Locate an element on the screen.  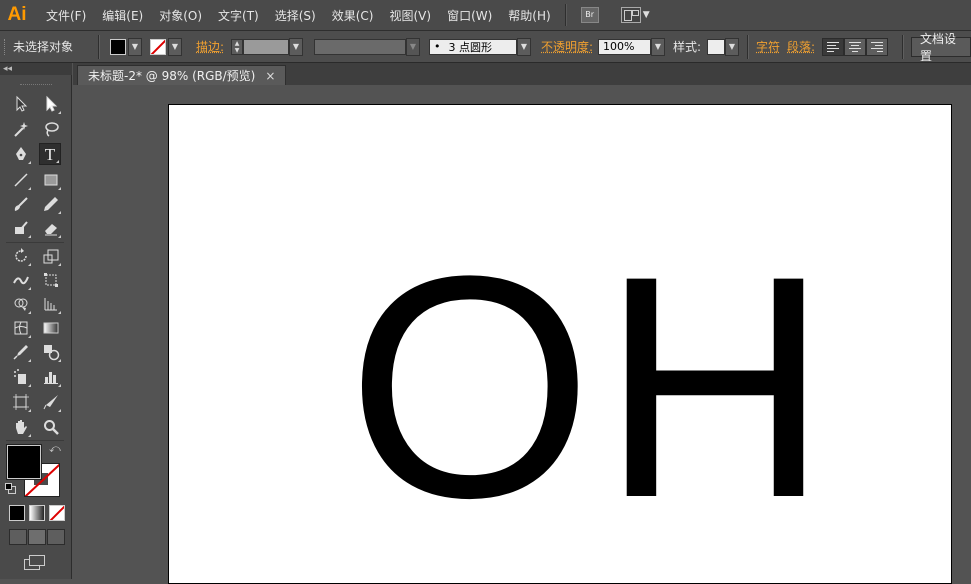
bridge-button: Br is located at coordinates (589, 15).